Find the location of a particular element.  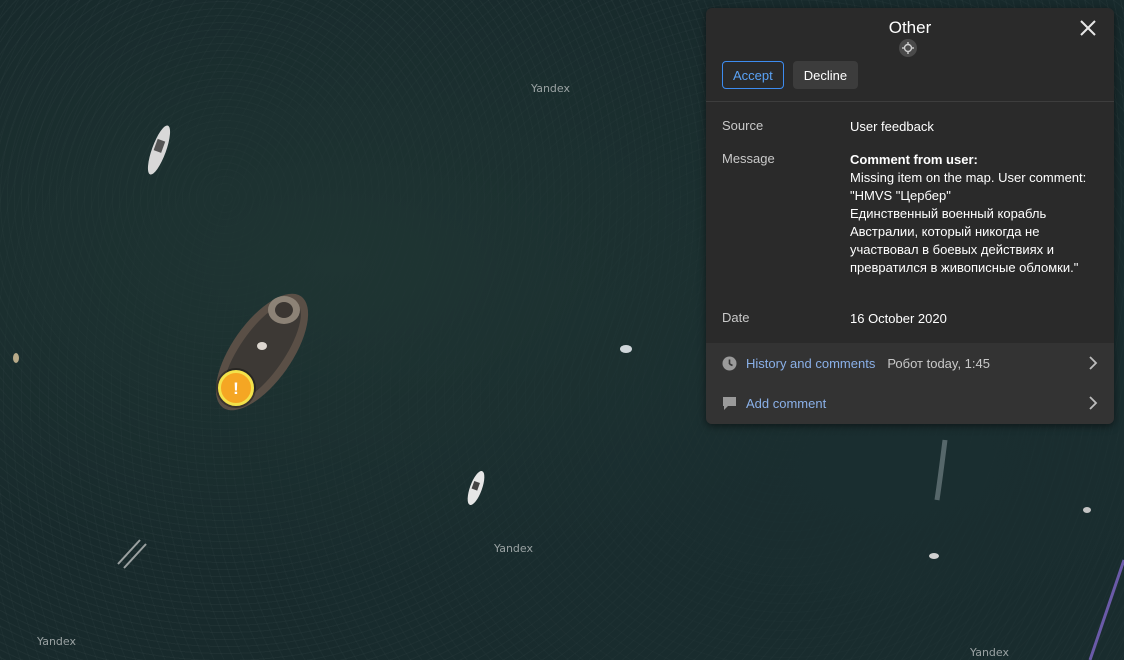

message-label: Message is located at coordinates (748, 158).